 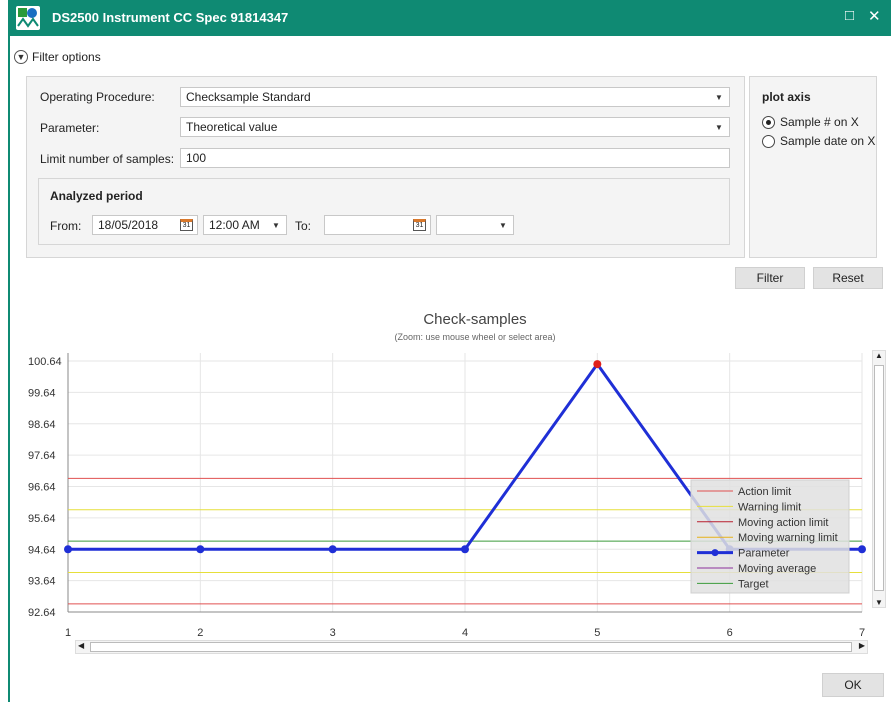 What do you see at coordinates (455, 97) in the screenshot?
I see `operating-procedure-select: Checksample Standard ▼` at bounding box center [455, 97].